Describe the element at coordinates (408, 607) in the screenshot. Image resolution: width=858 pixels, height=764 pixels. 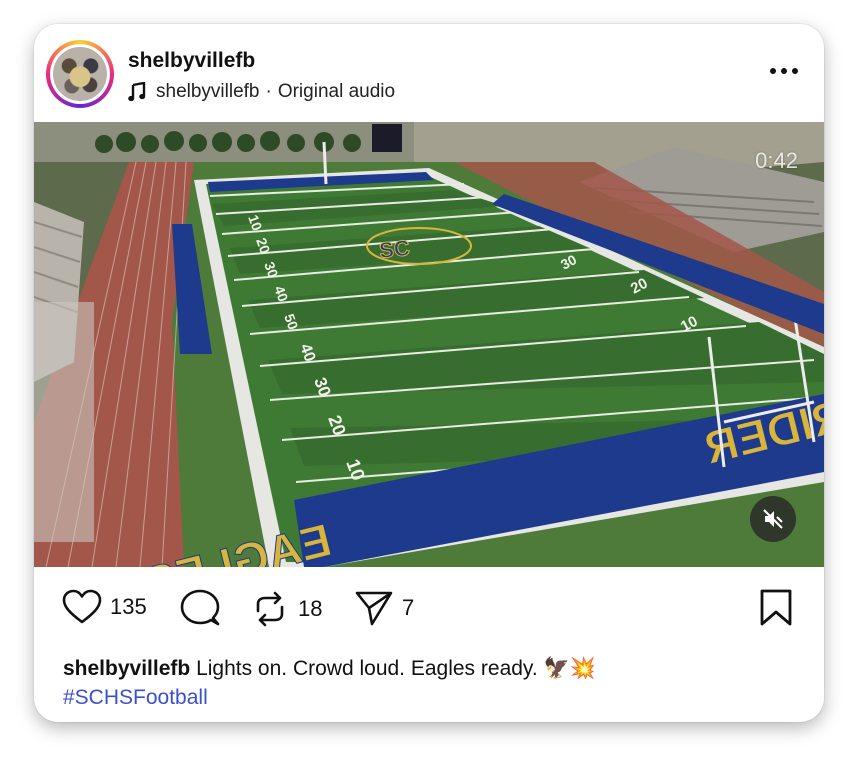
I see `share-count: 7` at that location.